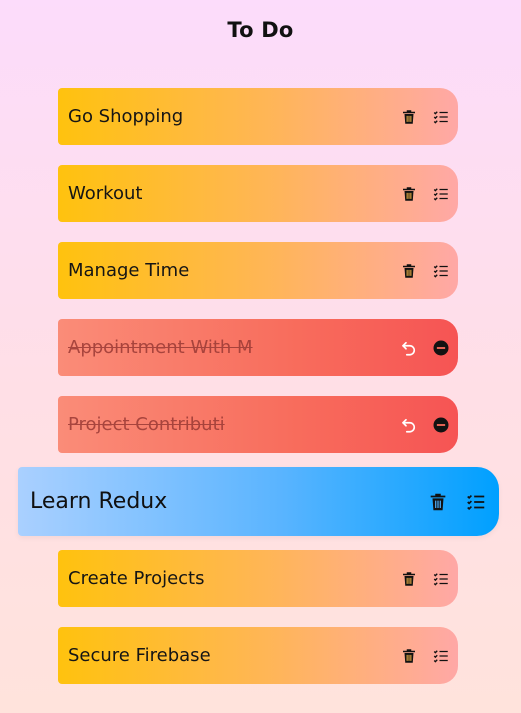 The height and width of the screenshot is (713, 521). I want to click on todo-item: Workout, so click(258, 193).